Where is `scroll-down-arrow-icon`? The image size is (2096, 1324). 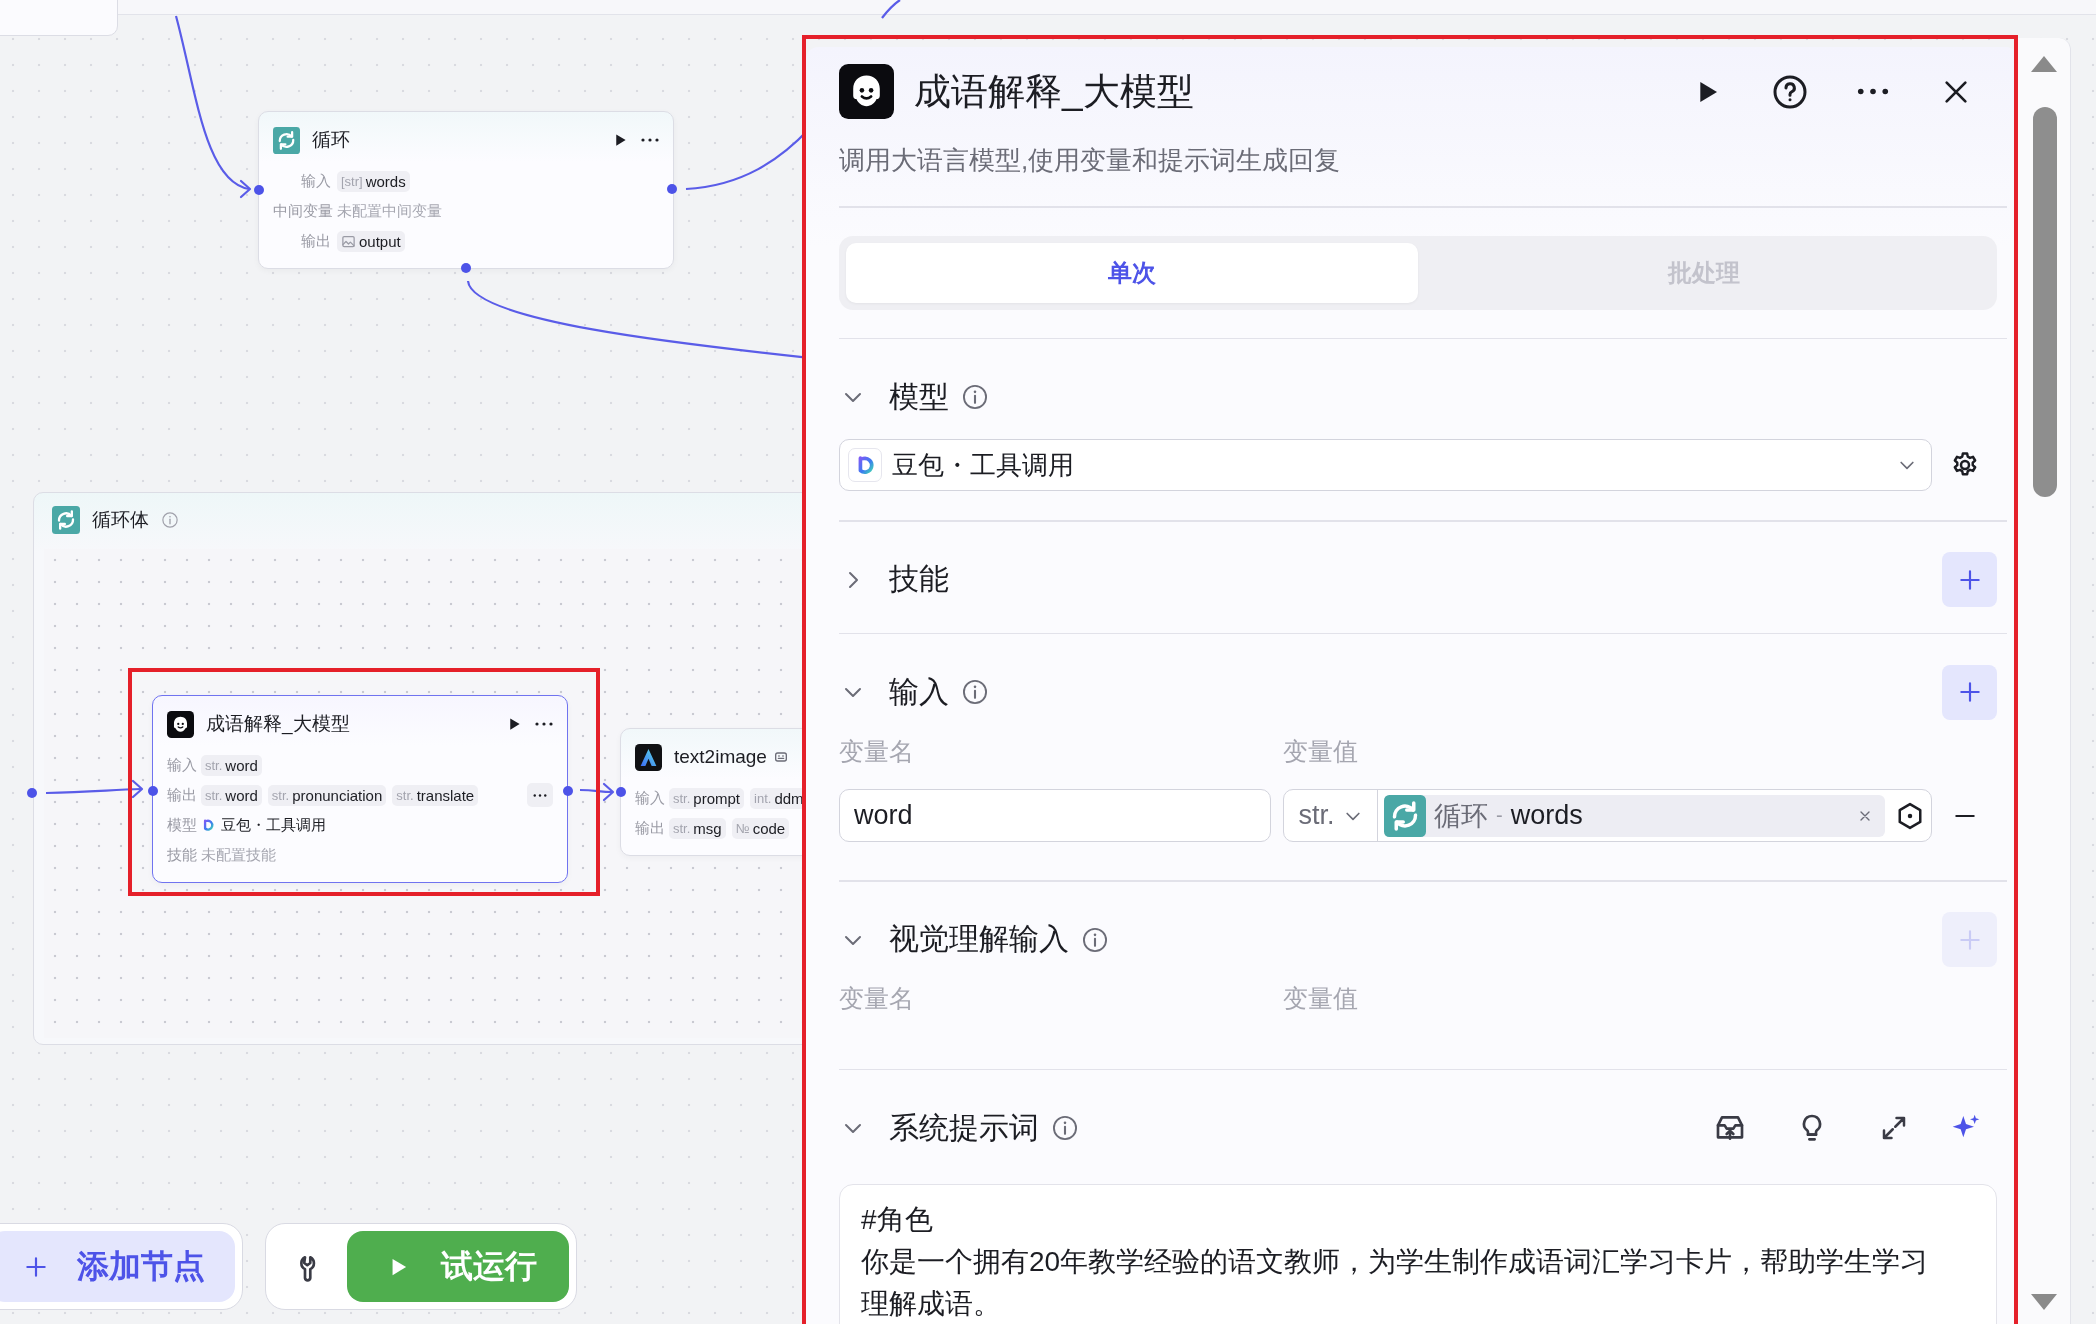 scroll-down-arrow-icon is located at coordinates (2044, 1302).